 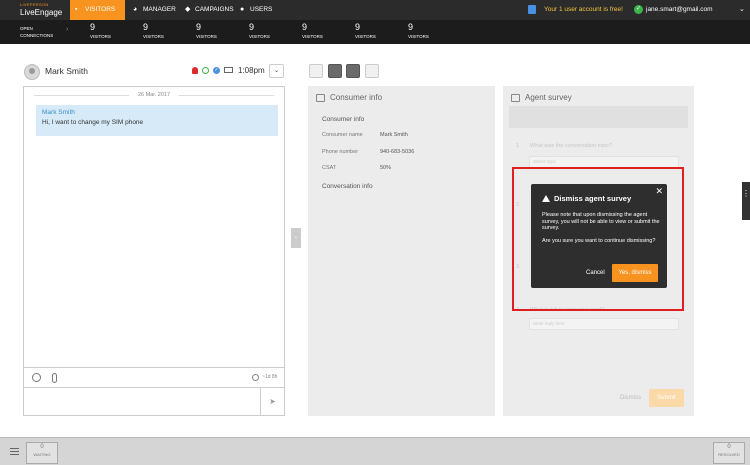 What do you see at coordinates (375, 451) in the screenshot?
I see `bottom-bar: 0 WAITING 0 RESOLVED` at bounding box center [375, 451].